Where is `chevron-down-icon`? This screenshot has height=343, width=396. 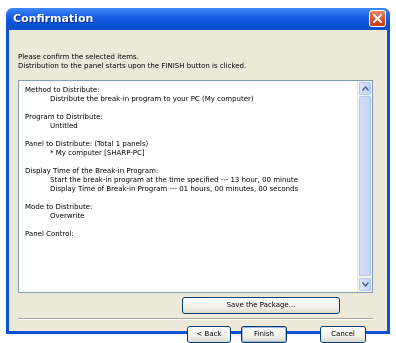 chevron-down-icon is located at coordinates (365, 284).